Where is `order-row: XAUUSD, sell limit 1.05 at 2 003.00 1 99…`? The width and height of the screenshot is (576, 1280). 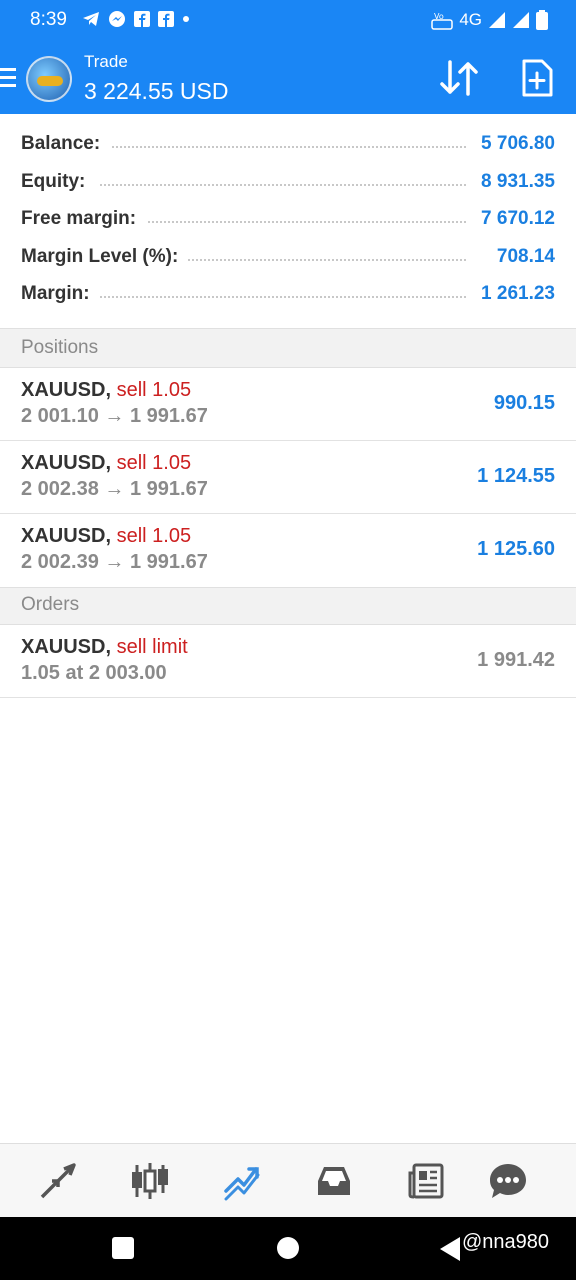
order-row: XAUUSD, sell limit 1.05 at 2 003.00 1 99… is located at coordinates (288, 661).